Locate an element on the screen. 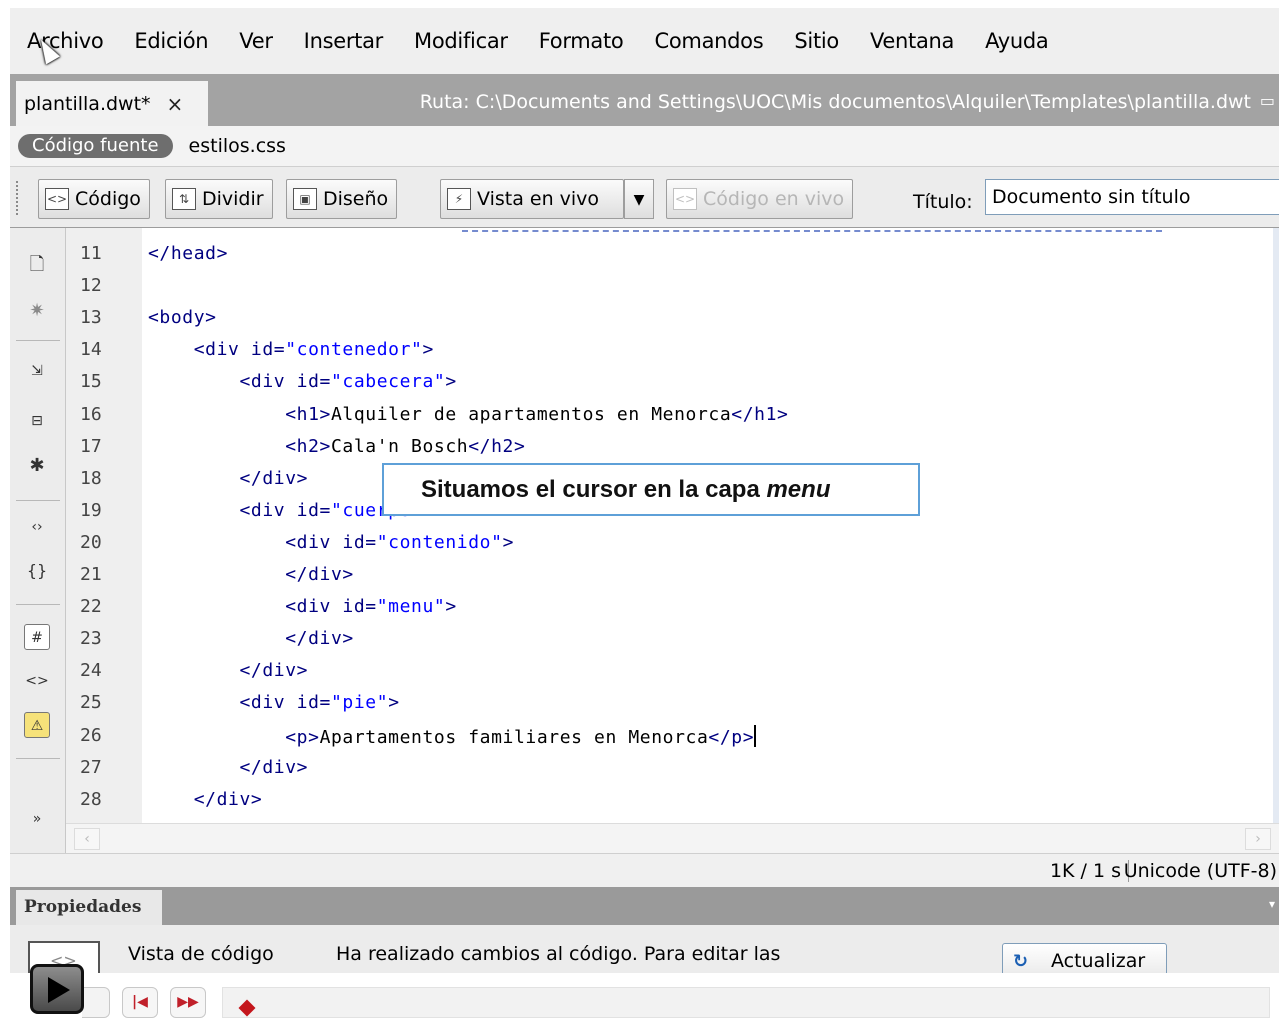 The width and height of the screenshot is (1279, 1018). live-view-button: ⚡ Vista en vivo is located at coordinates (532, 199).